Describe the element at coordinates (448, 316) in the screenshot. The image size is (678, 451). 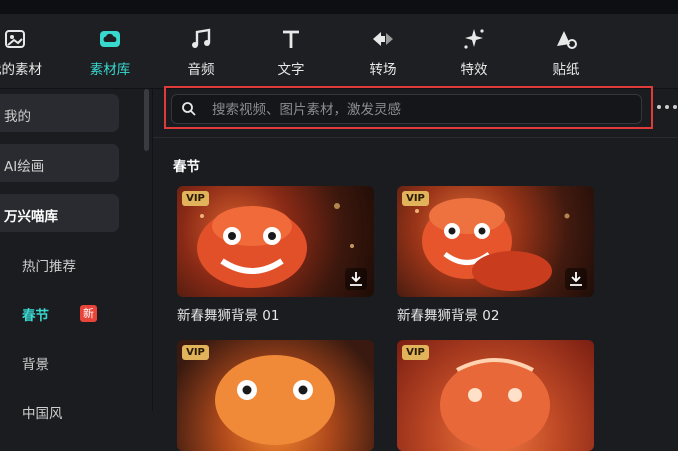
I see `asset-card-title: 新春舞狮背景 02` at that location.